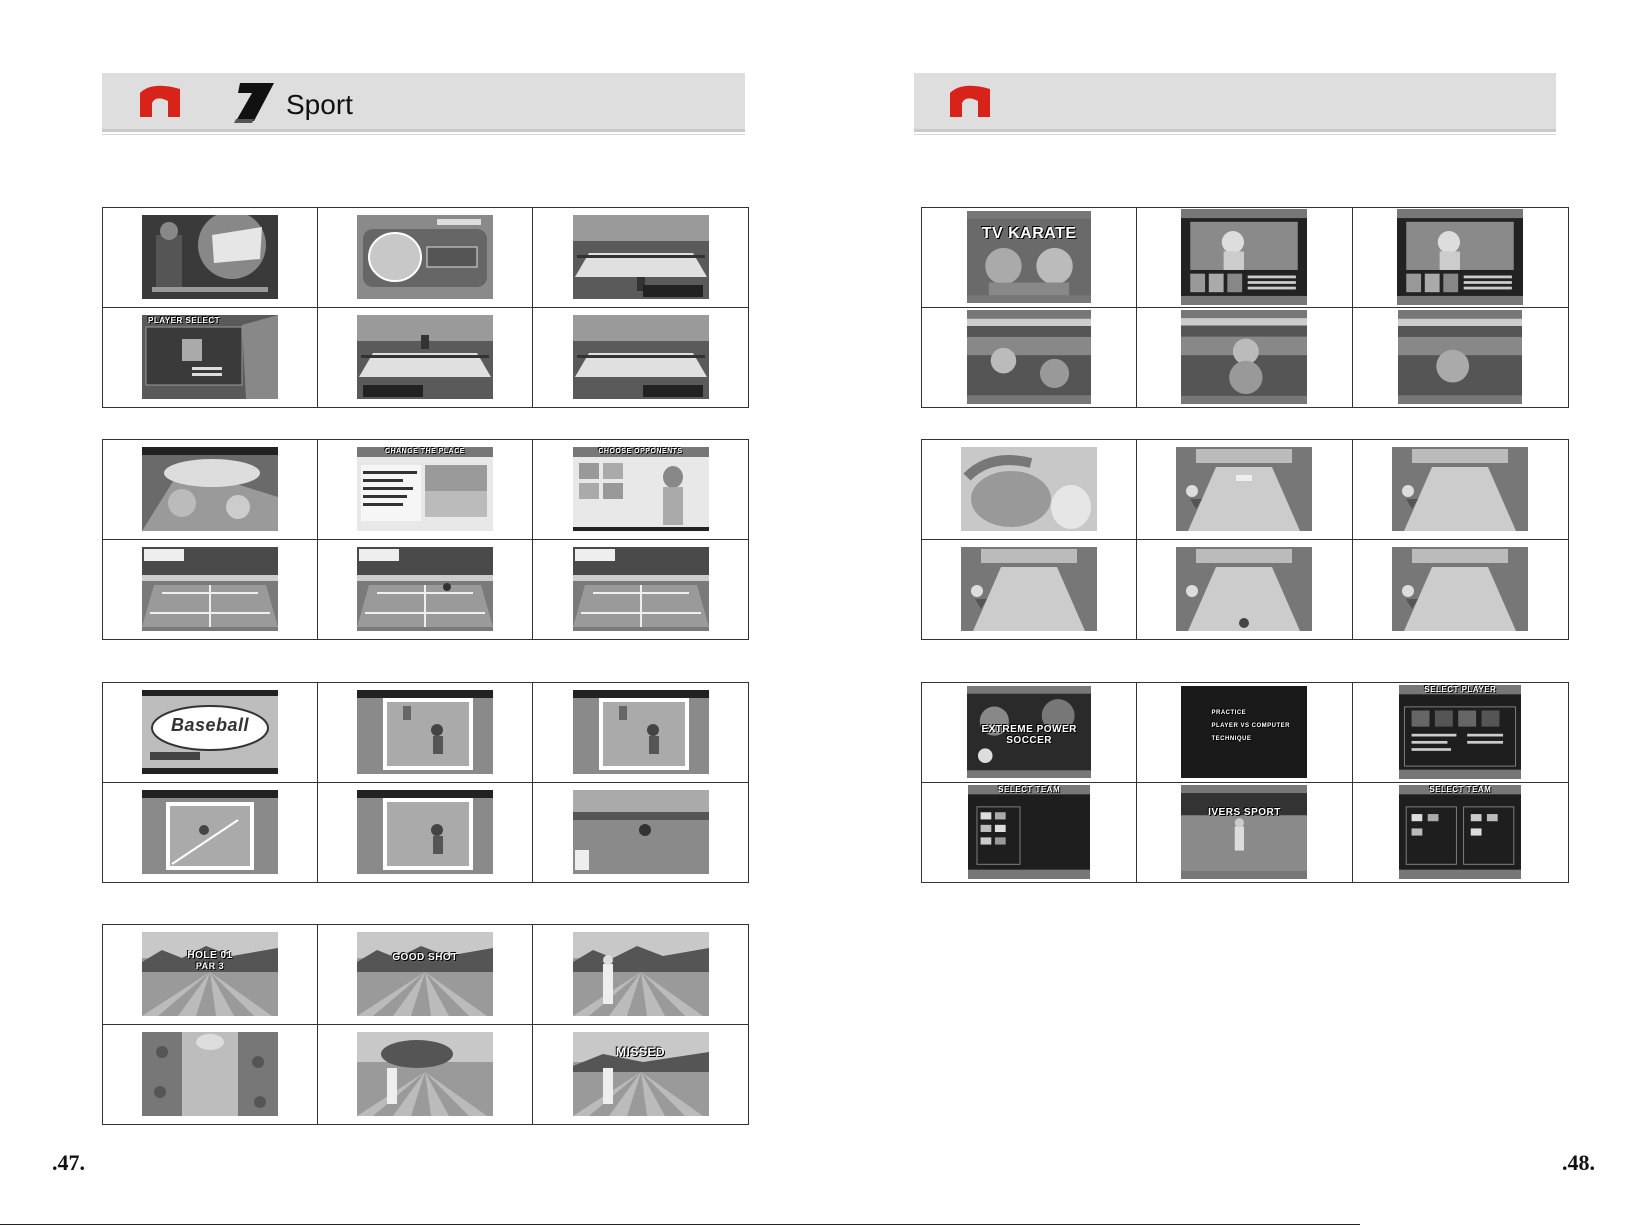  I want to click on screenshot-cell: CHANGE THE PLACE, so click(425, 490).